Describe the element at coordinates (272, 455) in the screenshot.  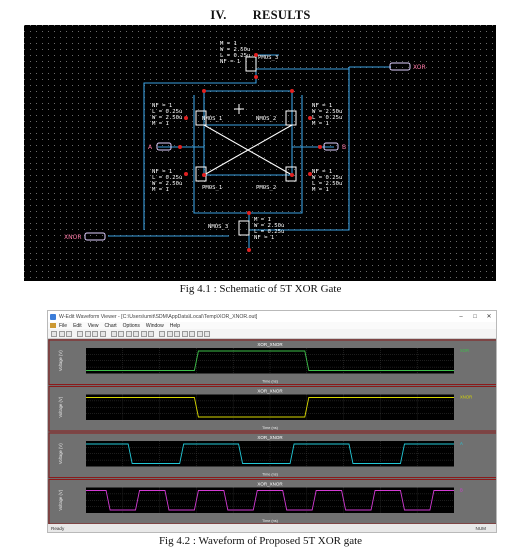
I see `waveform-panel: XOR_XNOR Voltage (V) Time (ns) A` at that location.